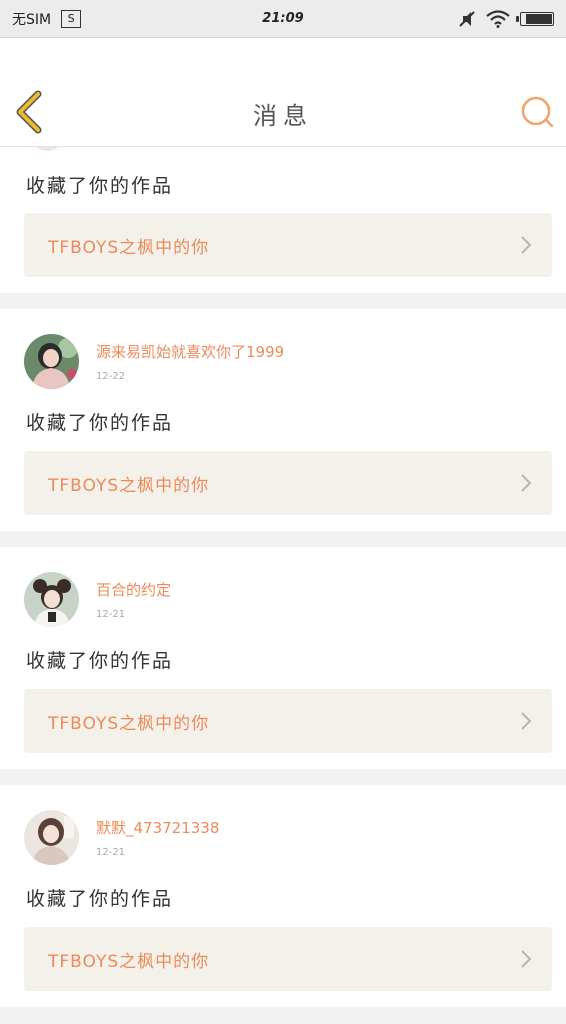 The height and width of the screenshot is (1024, 566). I want to click on battery-icon, so click(535, 18).